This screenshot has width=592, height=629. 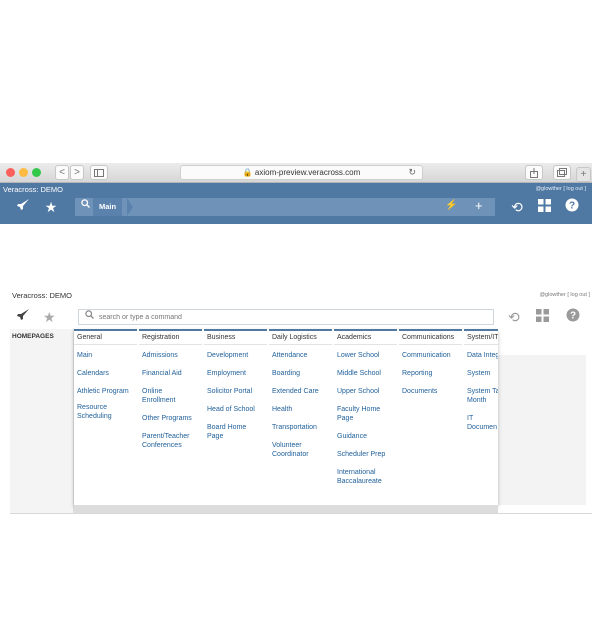 I want to click on menu-link: IT Documen, so click(x=482, y=423).